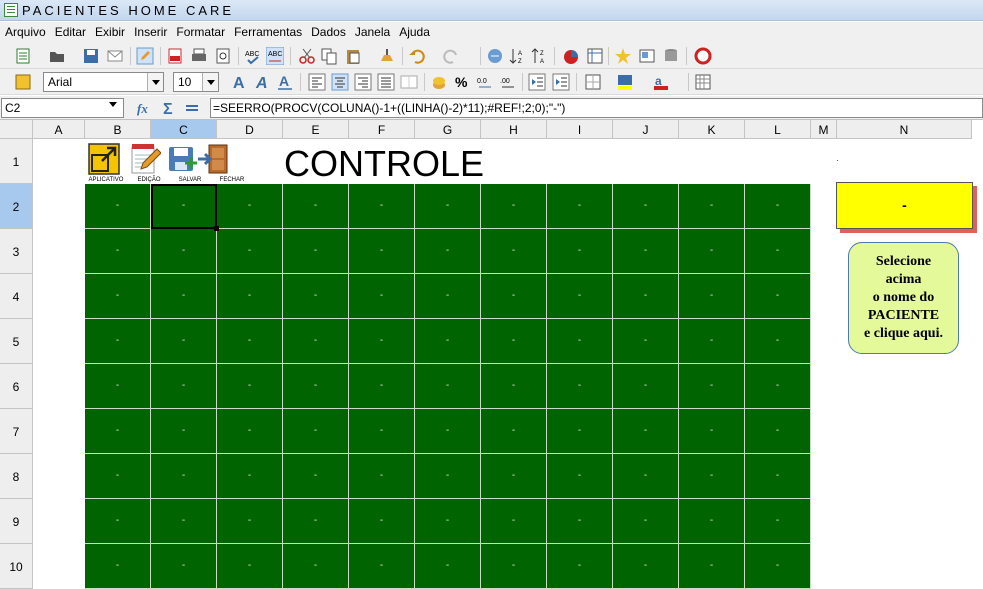  I want to click on grid-cell-f3: -, so click(382, 251).